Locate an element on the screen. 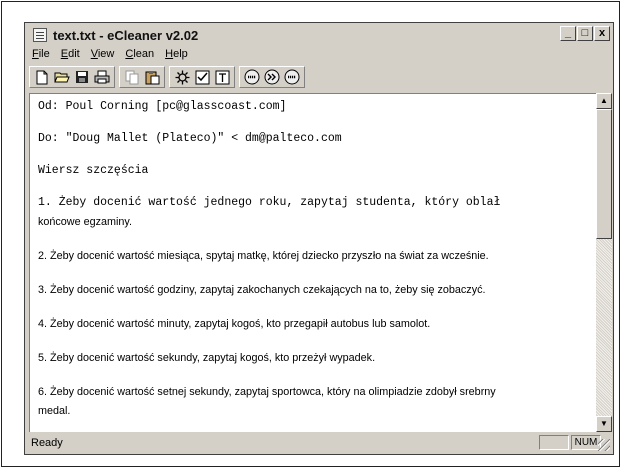 This screenshot has height=470, width=623. scroll-up-icon: ▲ is located at coordinates (604, 101).